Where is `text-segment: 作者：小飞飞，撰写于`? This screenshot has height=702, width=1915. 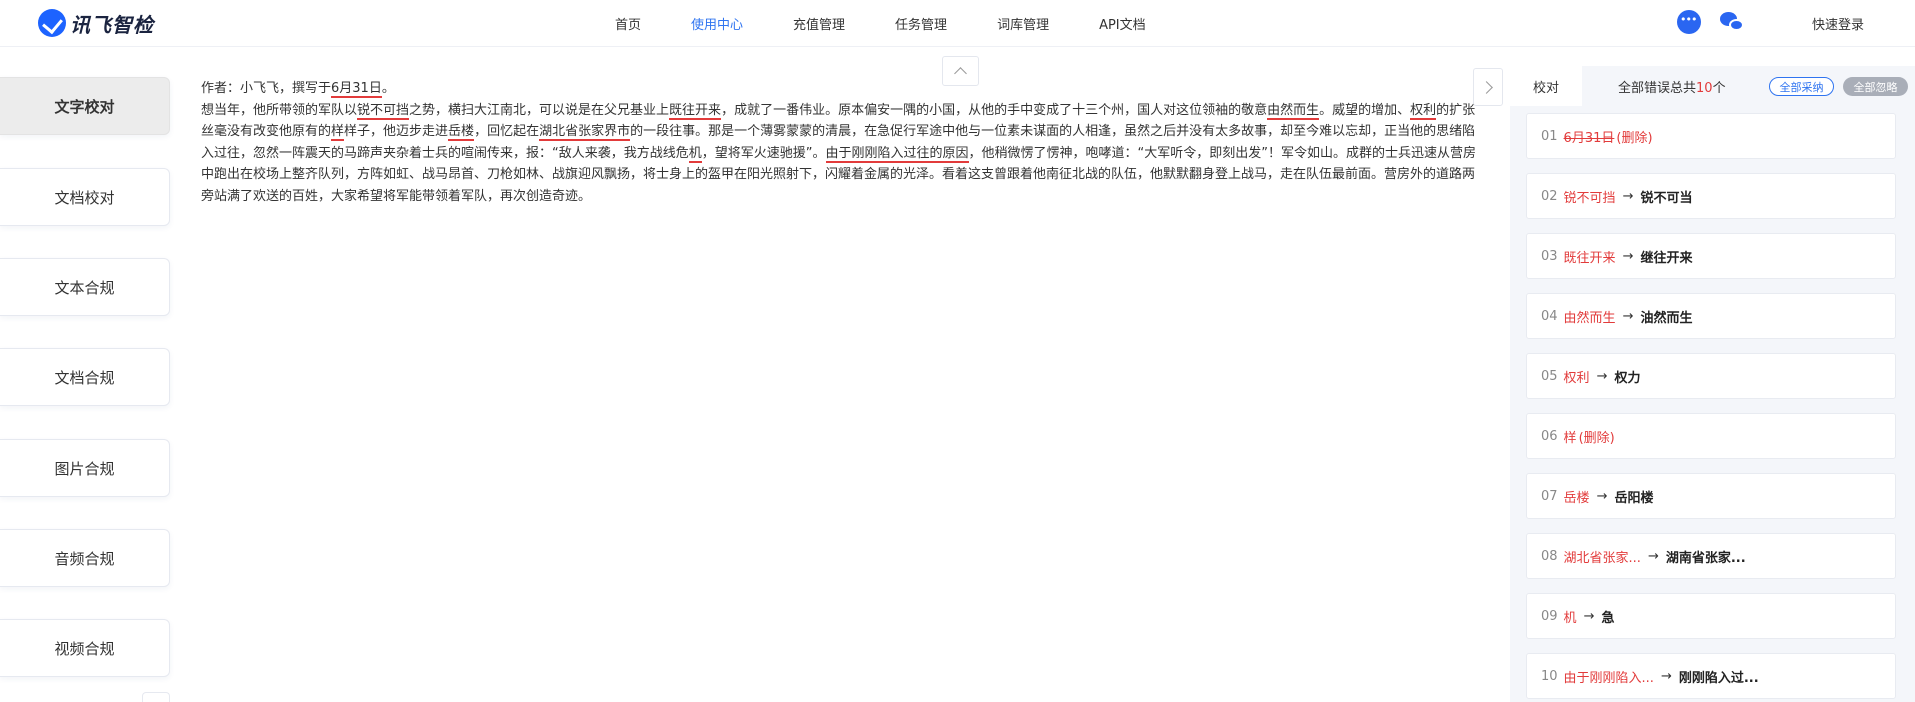
text-segment: 作者：小飞飞，撰写于 is located at coordinates (266, 88).